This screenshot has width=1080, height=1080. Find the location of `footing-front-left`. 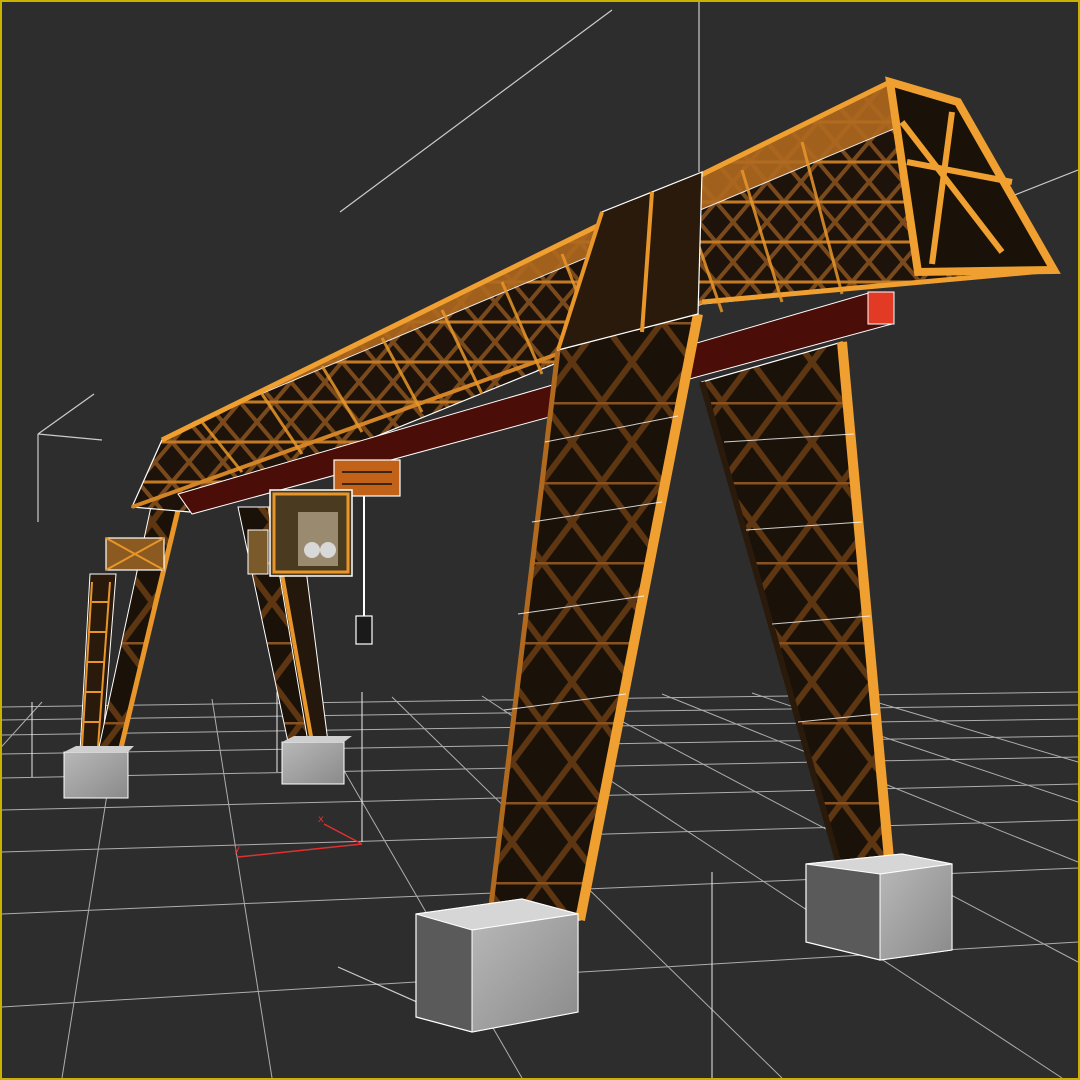

footing-front-left is located at coordinates (497, 965).